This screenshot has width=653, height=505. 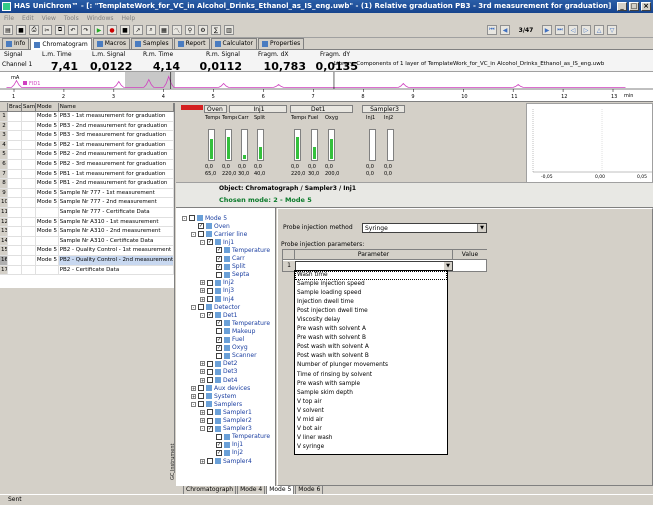 What do you see at coordinates (4, 250) in the screenshot?
I see `cell-n: 15` at bounding box center [4, 250].